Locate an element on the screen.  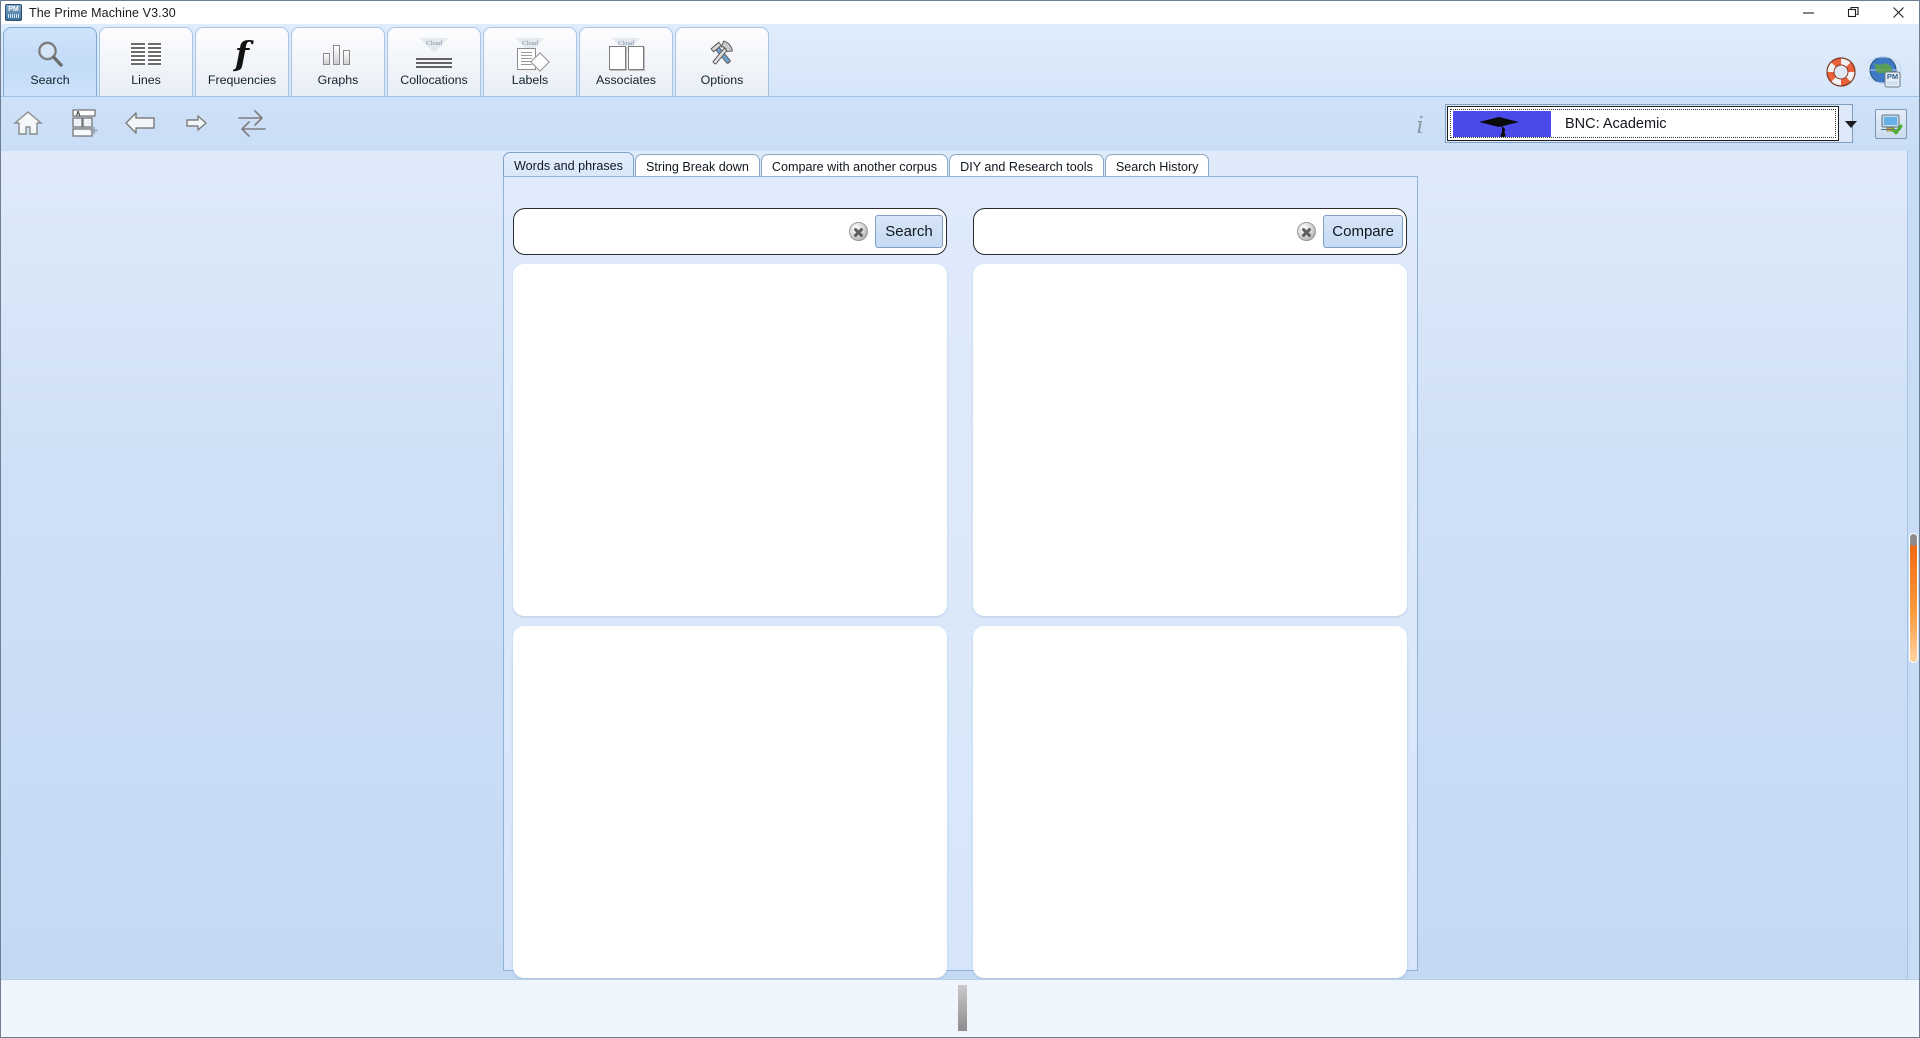
corpus-selector-label: BNC: Academic is located at coordinates (1616, 123).